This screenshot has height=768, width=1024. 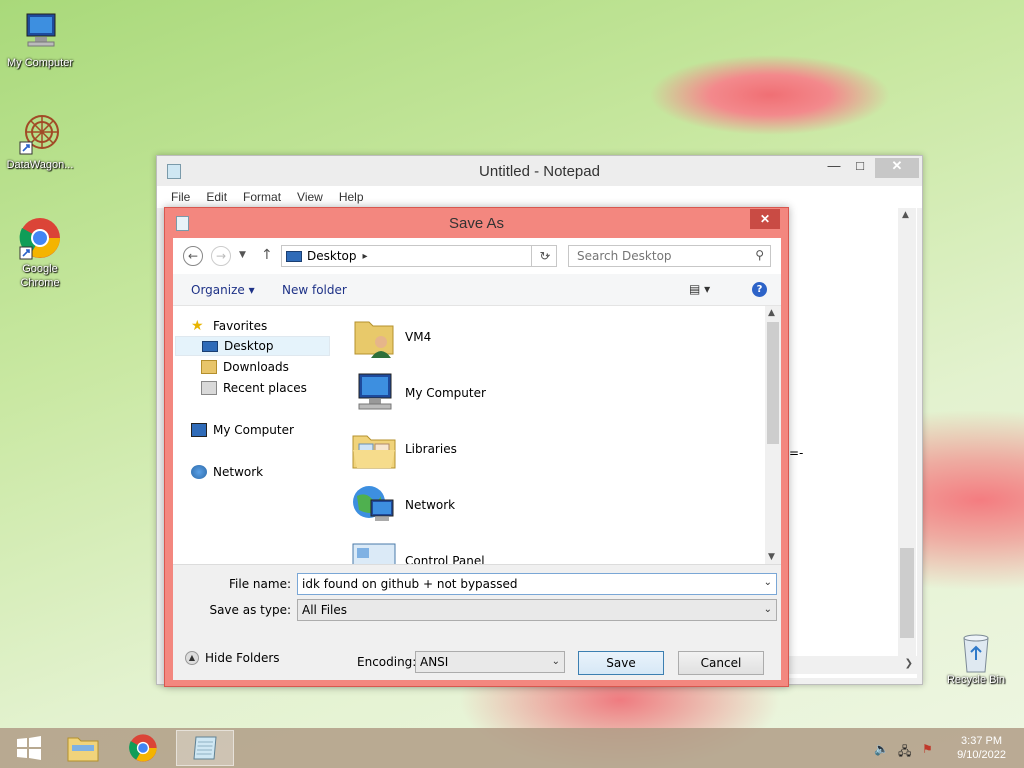 What do you see at coordinates (976, 658) in the screenshot?
I see `desktop-icon-recycle-bin: Recycle Bin` at bounding box center [976, 658].